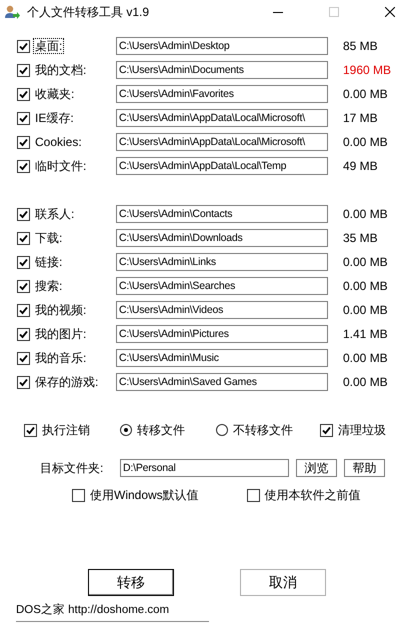 This screenshot has width=409, height=636. What do you see at coordinates (312, 495) in the screenshot?
I see `option-label: 使用本软件之前值` at bounding box center [312, 495].